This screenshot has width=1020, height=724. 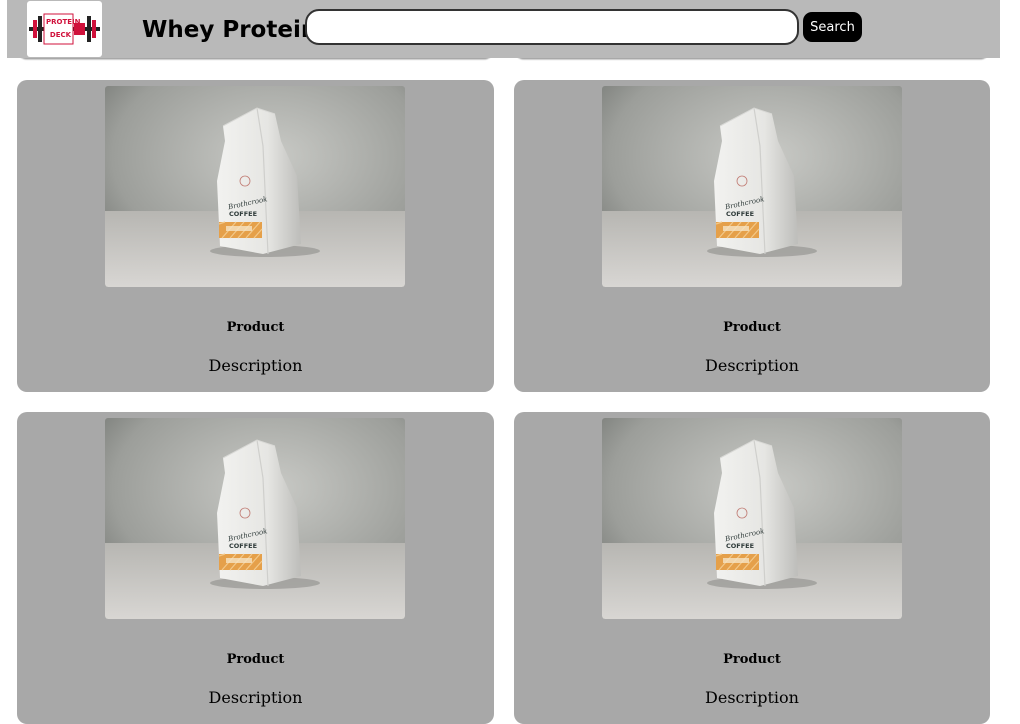 I want to click on site-logo: PROTEIN DECK, so click(x=64, y=29).